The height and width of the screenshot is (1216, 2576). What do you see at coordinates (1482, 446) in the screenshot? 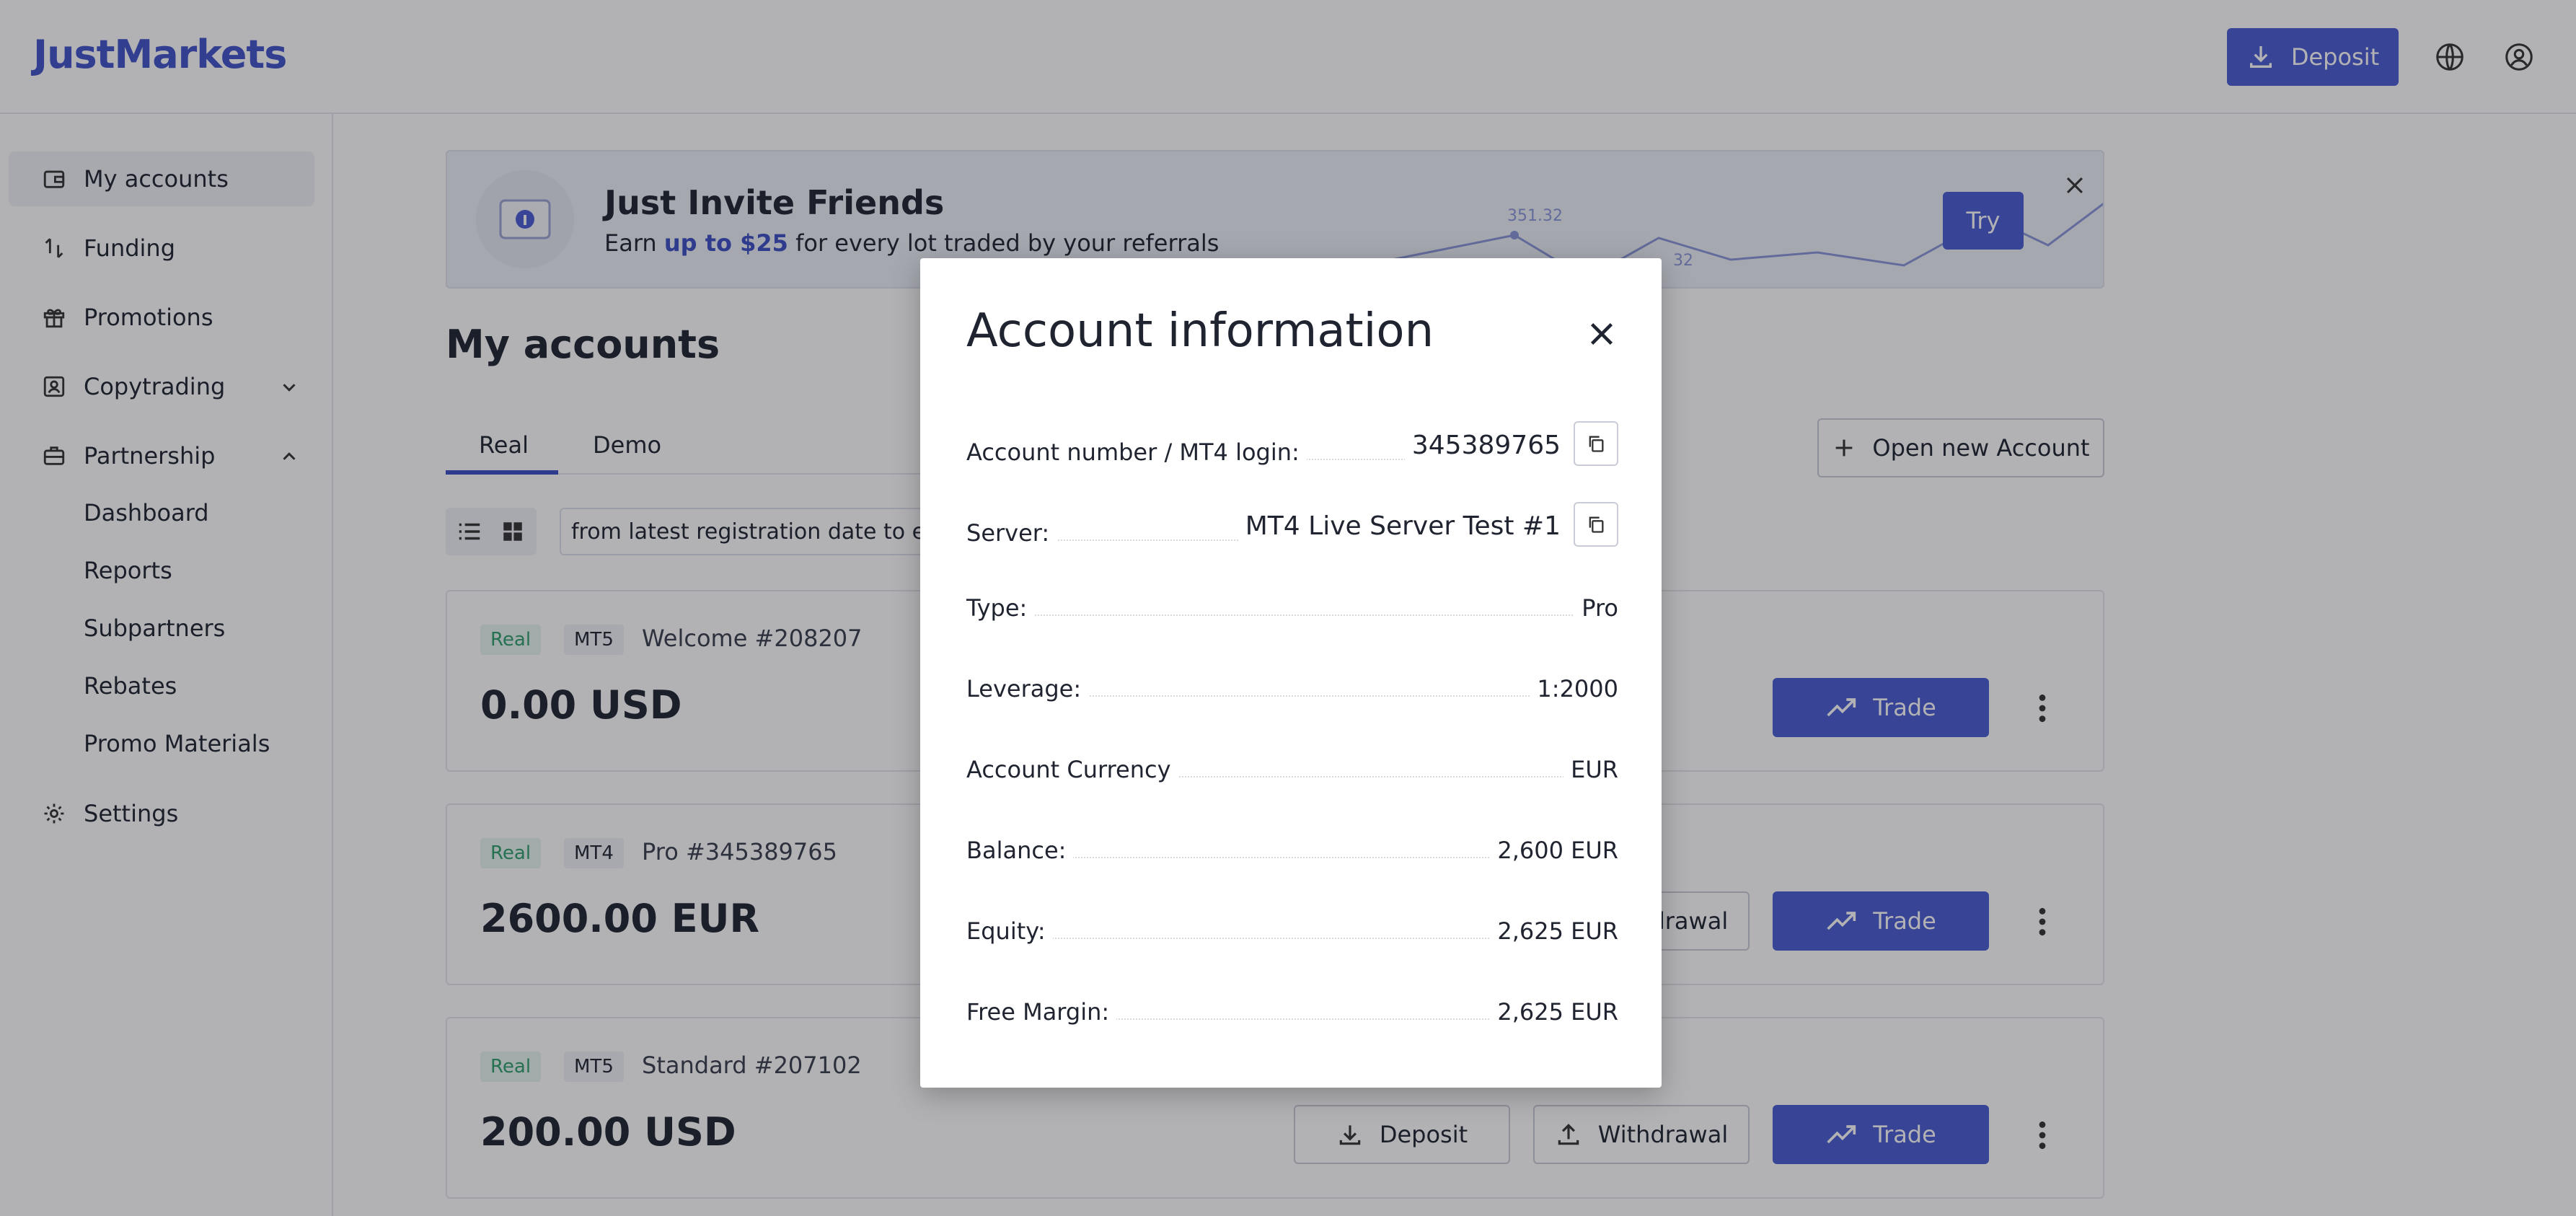
I see `info-value: 345389765` at bounding box center [1482, 446].